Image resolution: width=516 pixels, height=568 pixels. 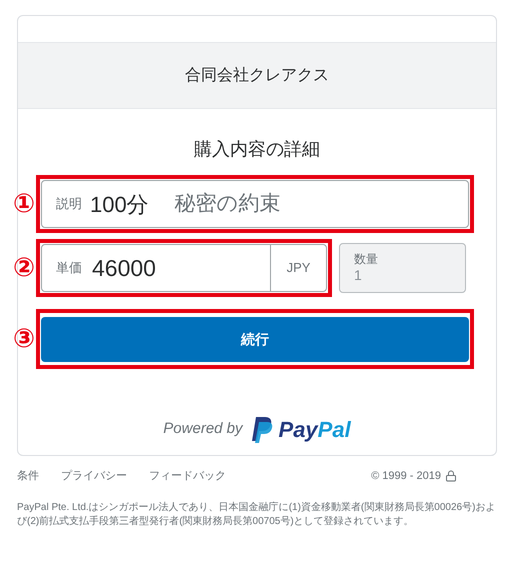 What do you see at coordinates (24, 204) in the screenshot?
I see `step-number: ①` at bounding box center [24, 204].